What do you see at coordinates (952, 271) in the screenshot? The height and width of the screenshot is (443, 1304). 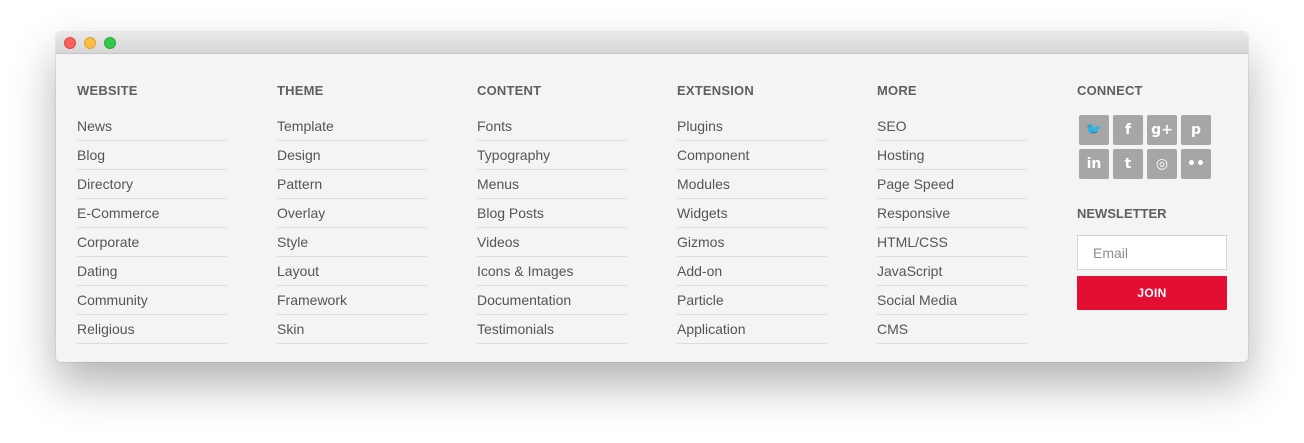 I see `footer-link: JavaScript` at bounding box center [952, 271].